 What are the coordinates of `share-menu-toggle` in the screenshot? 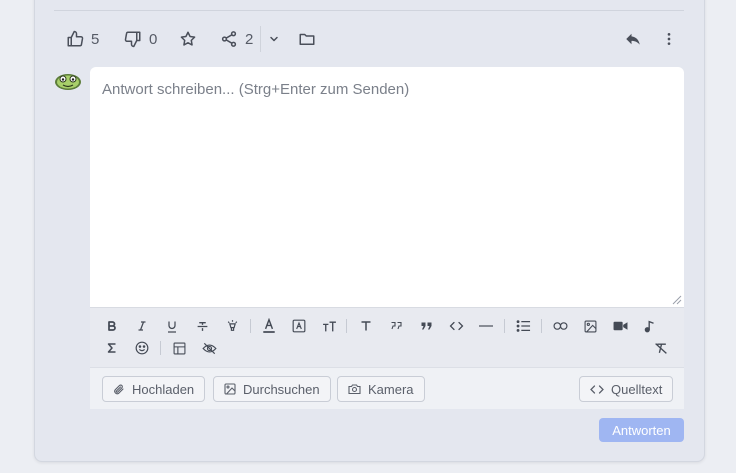 It's located at (274, 39).